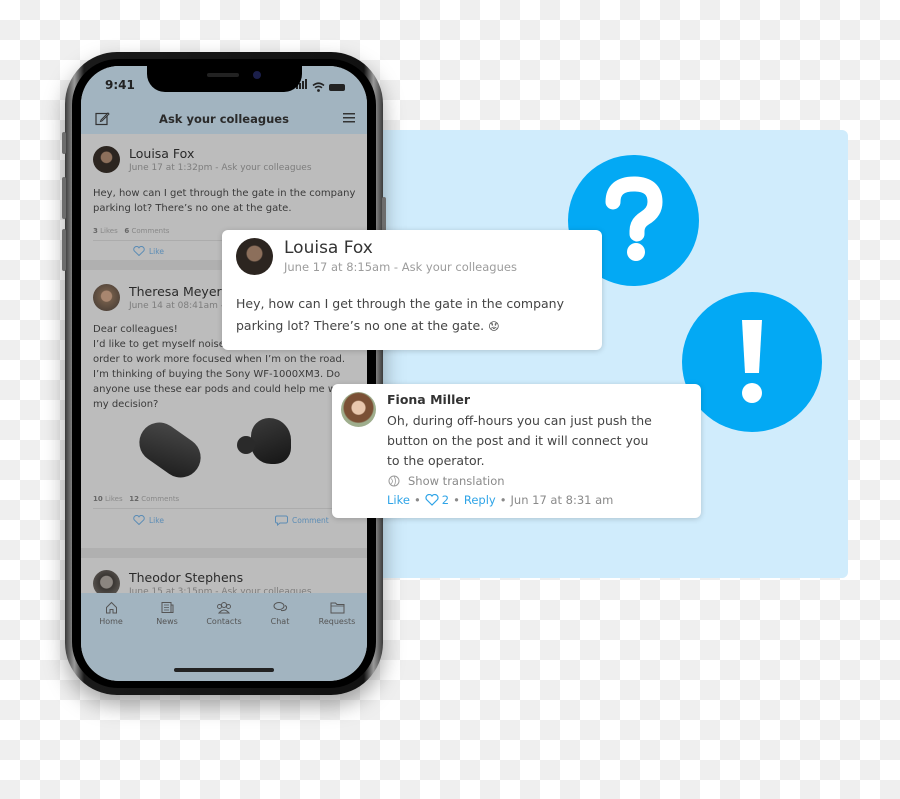 Image resolution: width=900 pixels, height=799 pixels. I want to click on tab-bar: Home News Contacts Chat Requests, so click(224, 637).